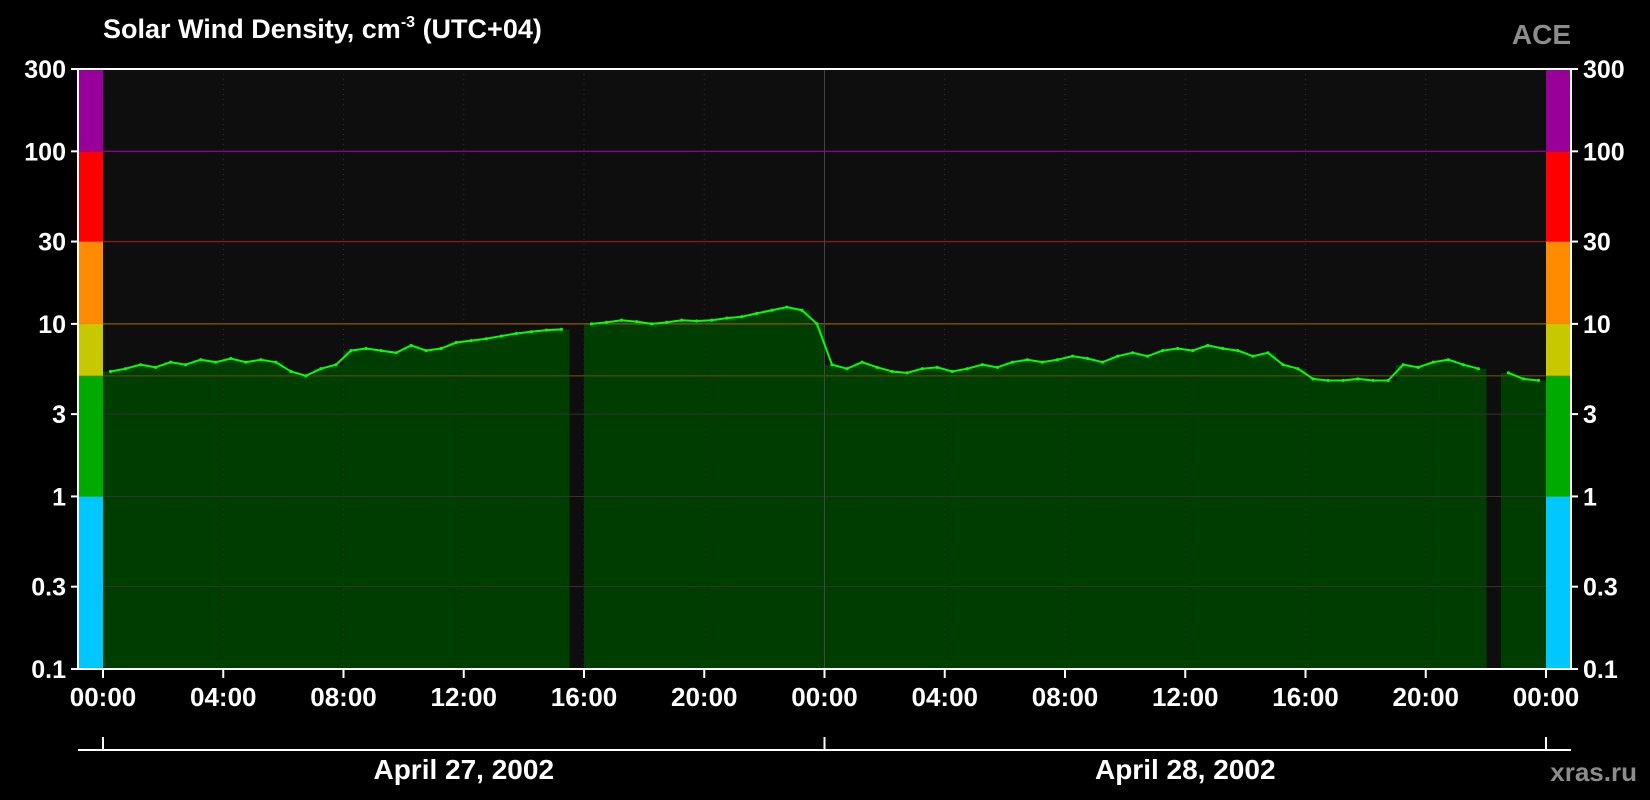 The height and width of the screenshot is (800, 1650). Describe the element at coordinates (1426, 697) in the screenshot. I see `x-tick-label: 20:00` at that location.